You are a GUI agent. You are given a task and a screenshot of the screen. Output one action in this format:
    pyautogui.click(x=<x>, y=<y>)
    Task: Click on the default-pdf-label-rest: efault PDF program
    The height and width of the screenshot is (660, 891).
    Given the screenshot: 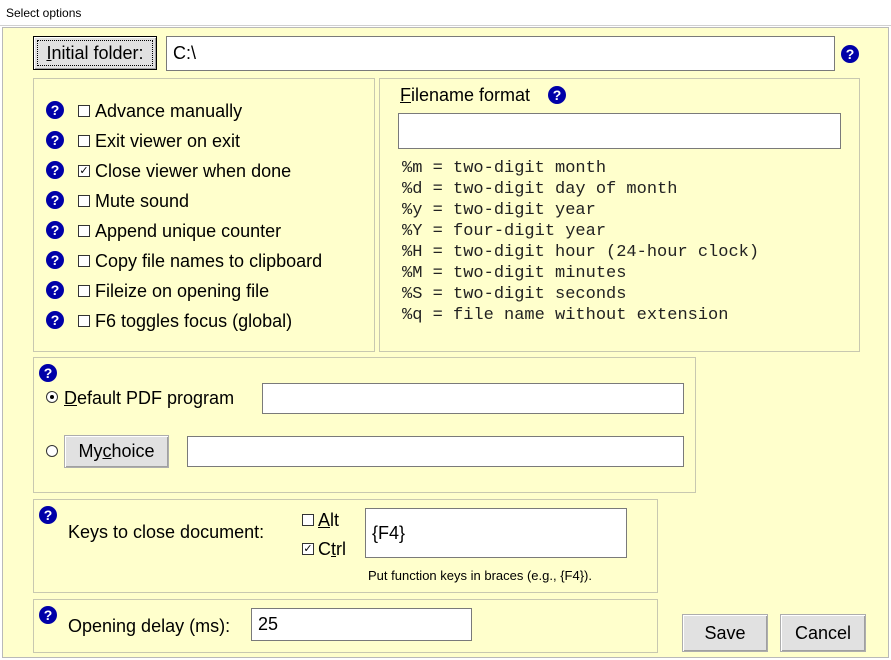 What is the action you would take?
    pyautogui.click(x=156, y=398)
    